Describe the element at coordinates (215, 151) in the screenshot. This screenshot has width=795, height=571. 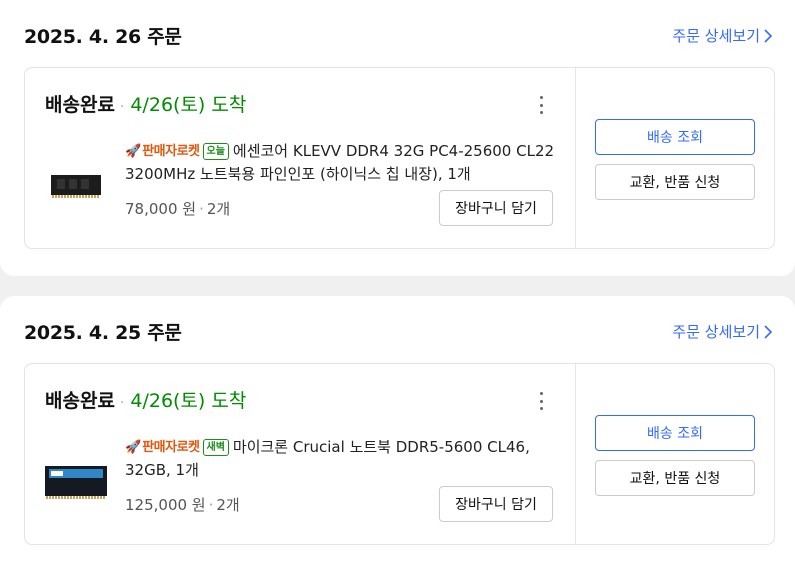
I see `delivery-tag: 오늘` at that location.